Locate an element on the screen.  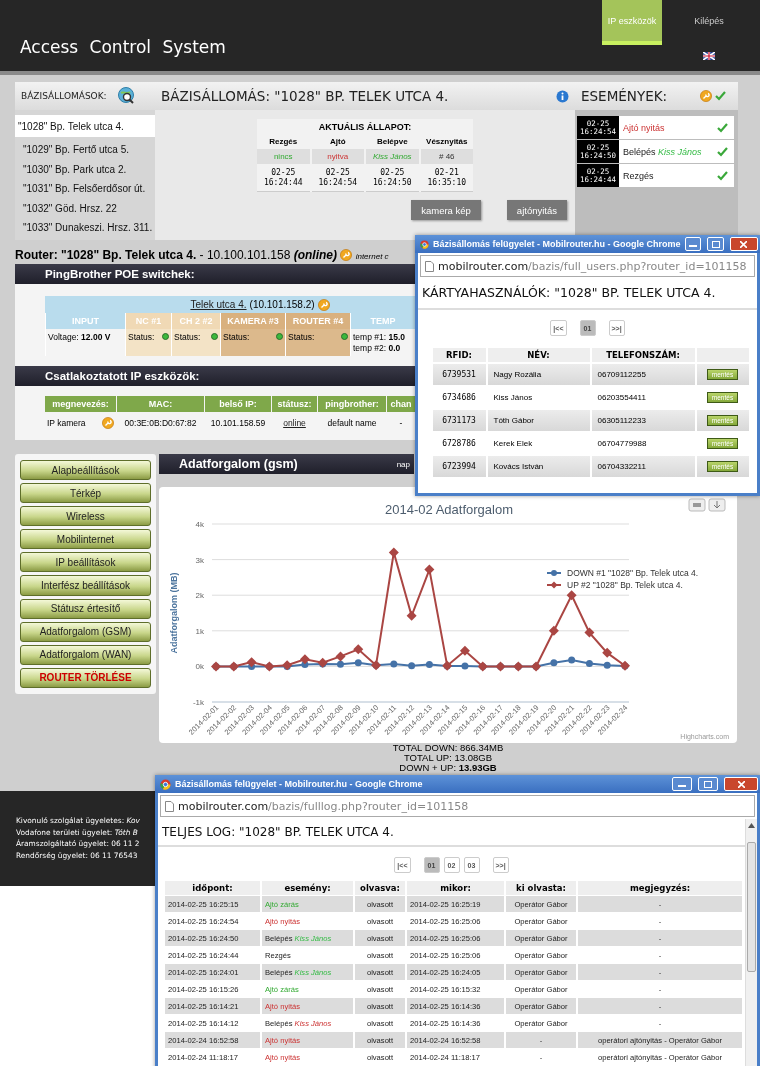
column-header: INPUT is located at coordinates (85, 321).